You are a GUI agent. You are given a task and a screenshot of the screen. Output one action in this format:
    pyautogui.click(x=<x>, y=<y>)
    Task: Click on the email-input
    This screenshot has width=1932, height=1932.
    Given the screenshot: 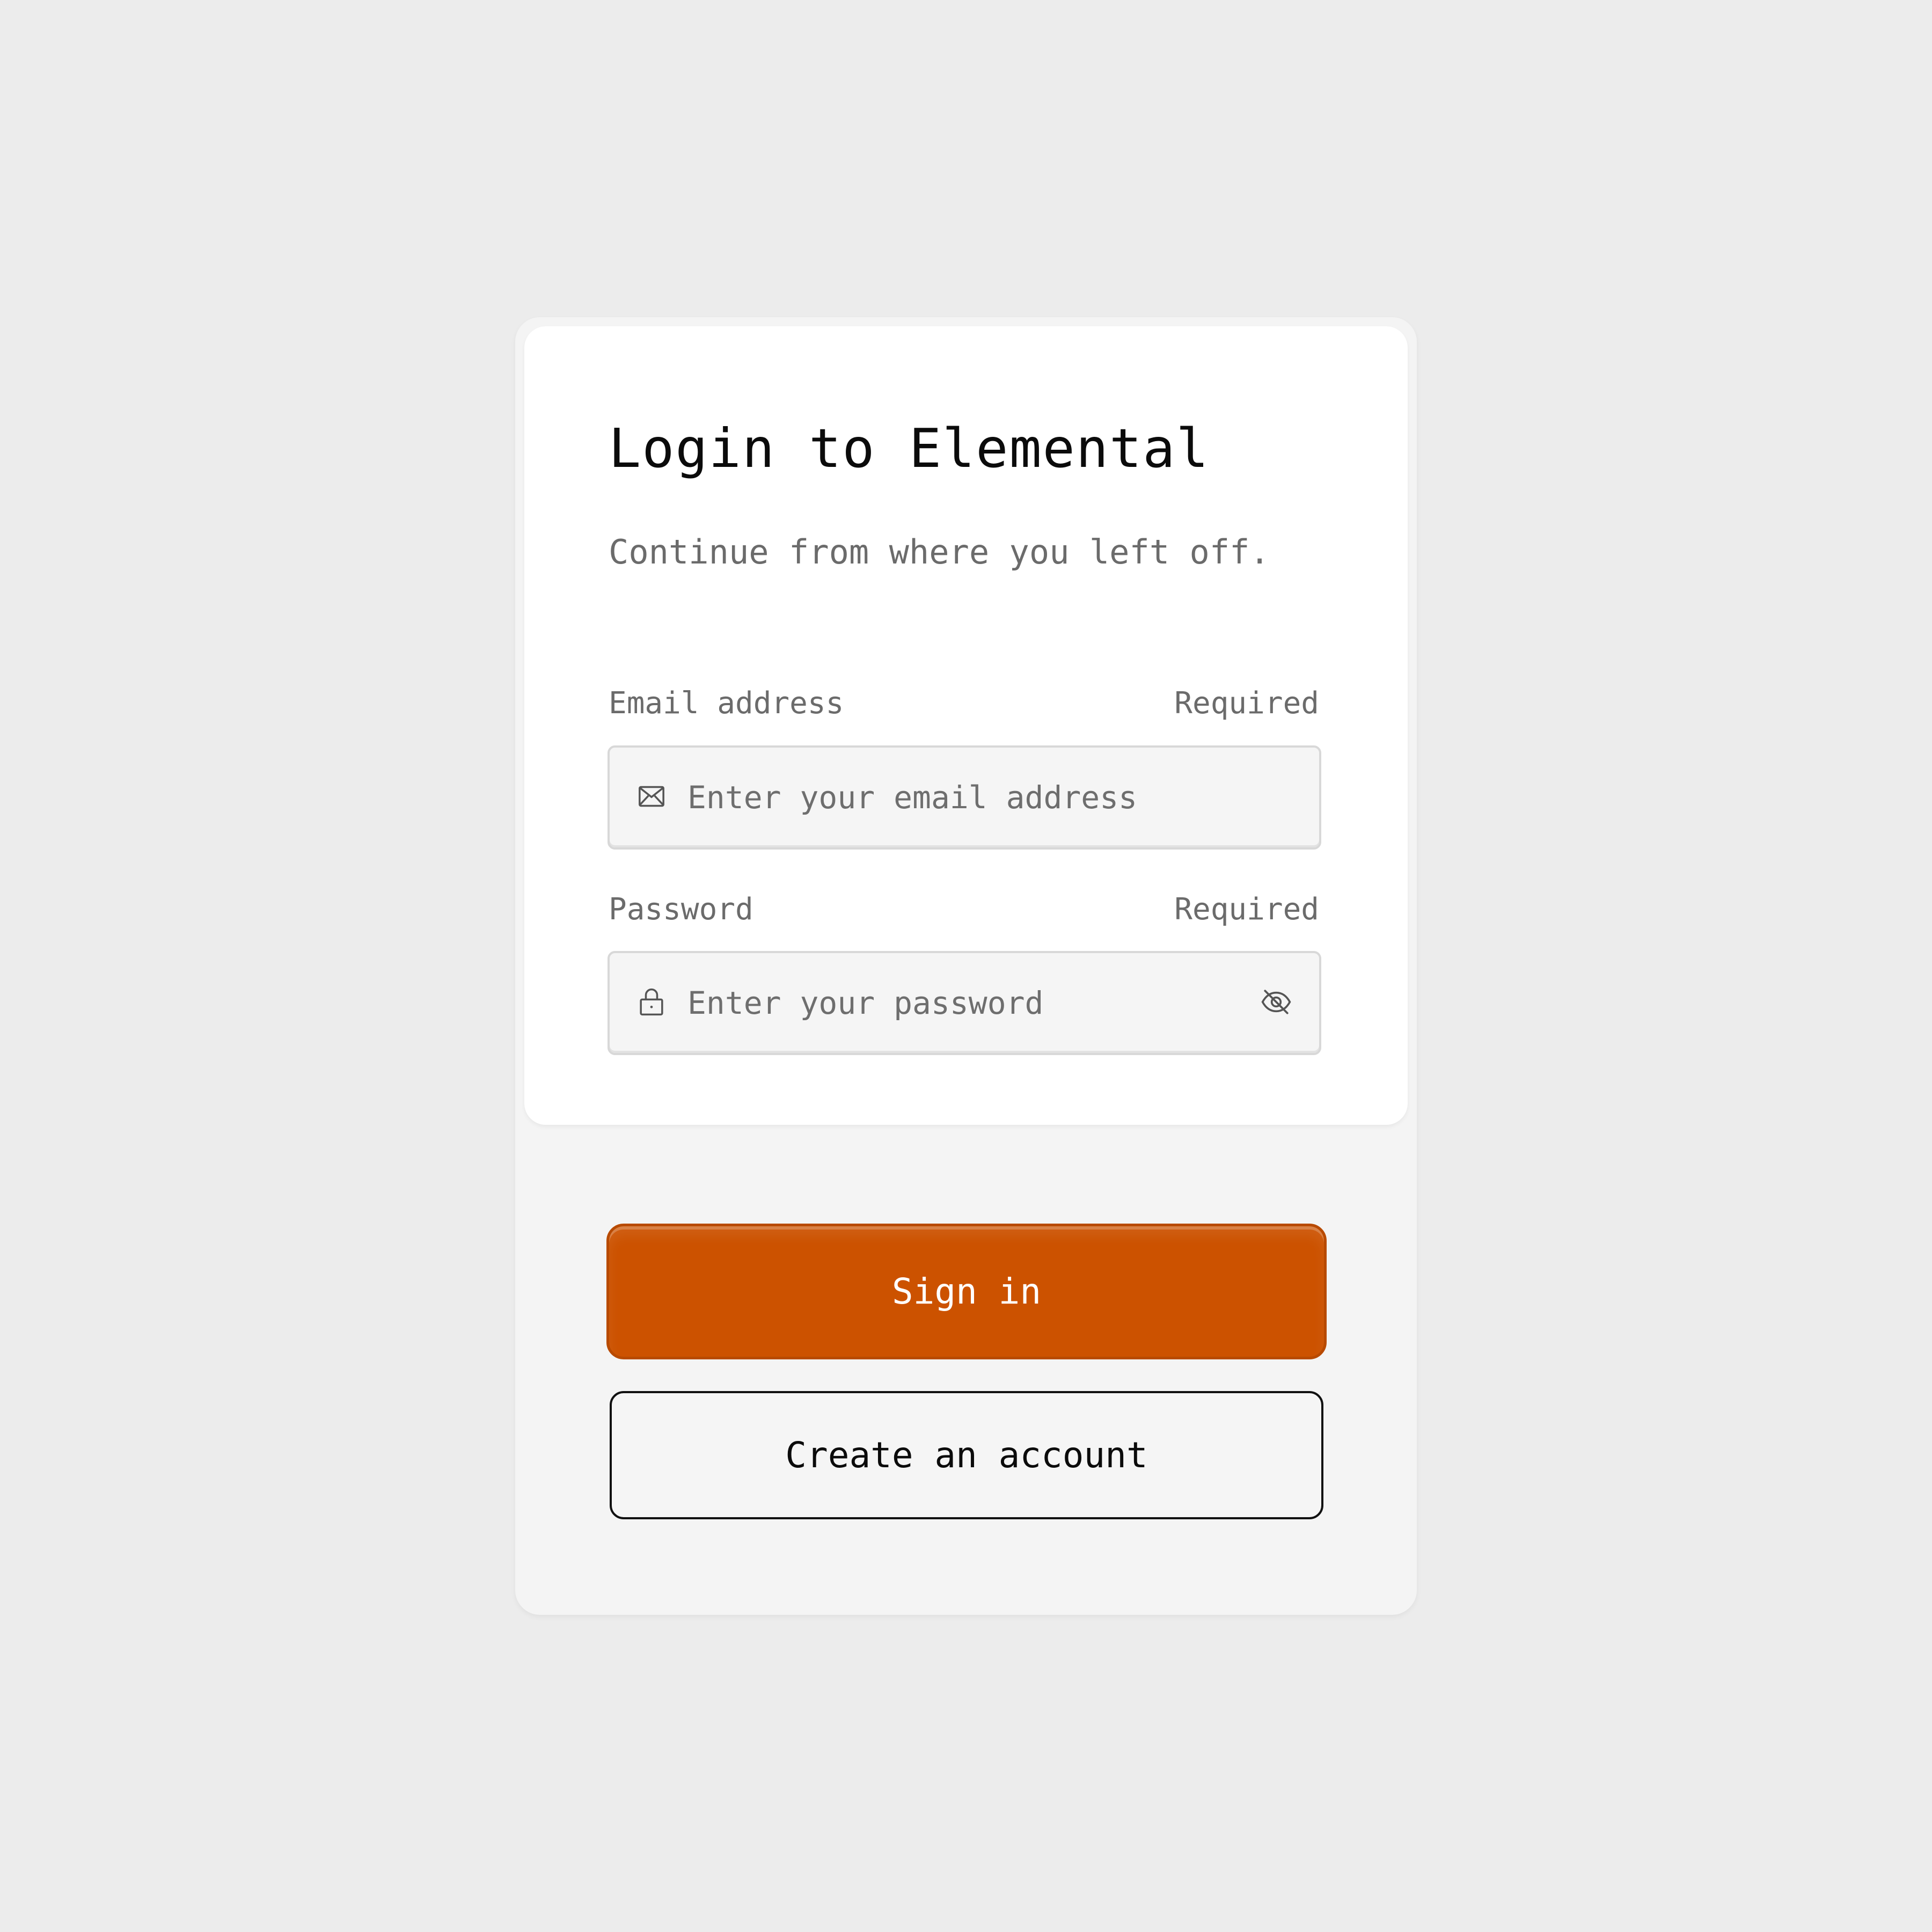 What is the action you would take?
    pyautogui.click(x=955, y=797)
    